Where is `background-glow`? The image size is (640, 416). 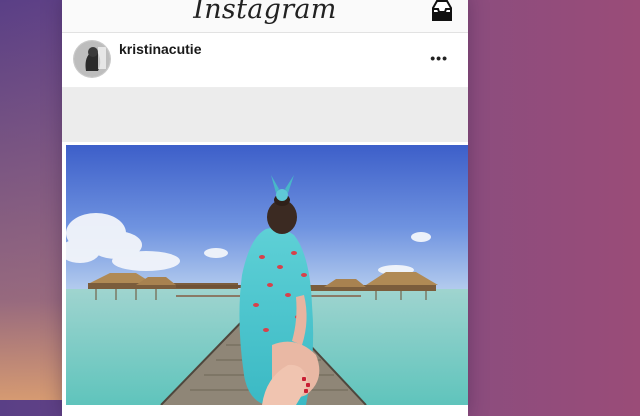 background-glow is located at coordinates (35, 200).